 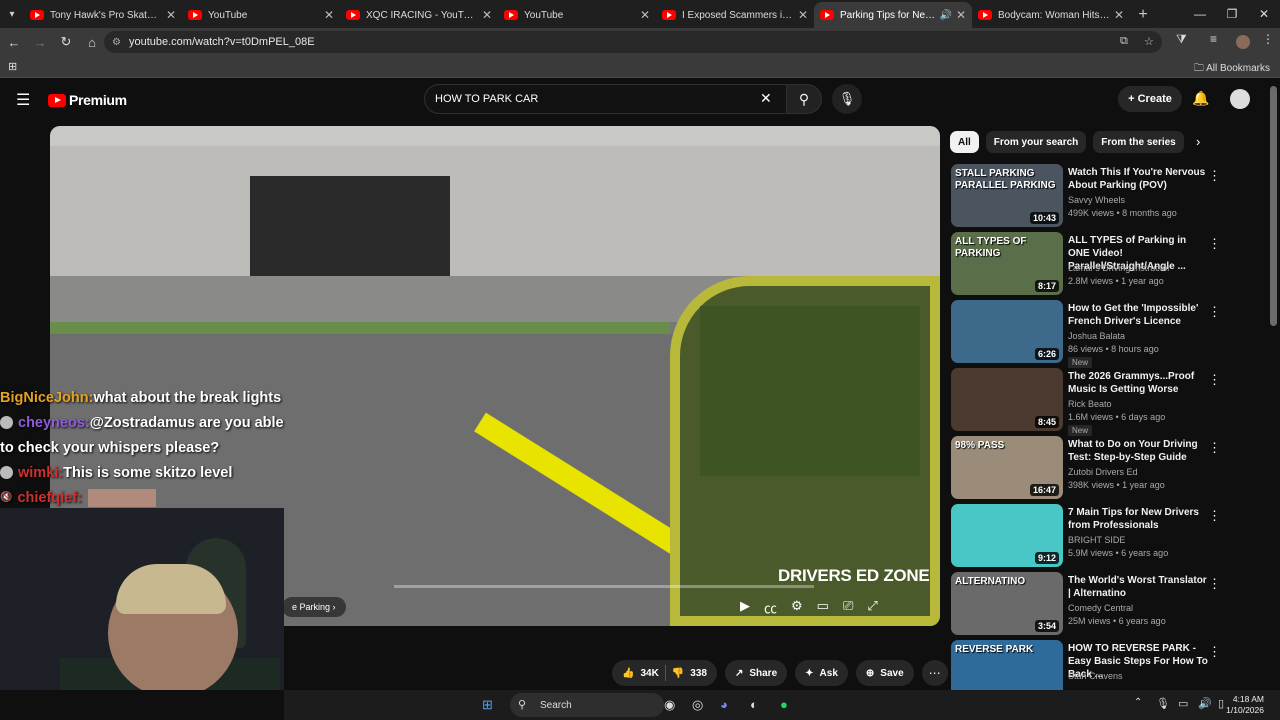 I want to click on media-icon: ≡, so click(x=1213, y=39).